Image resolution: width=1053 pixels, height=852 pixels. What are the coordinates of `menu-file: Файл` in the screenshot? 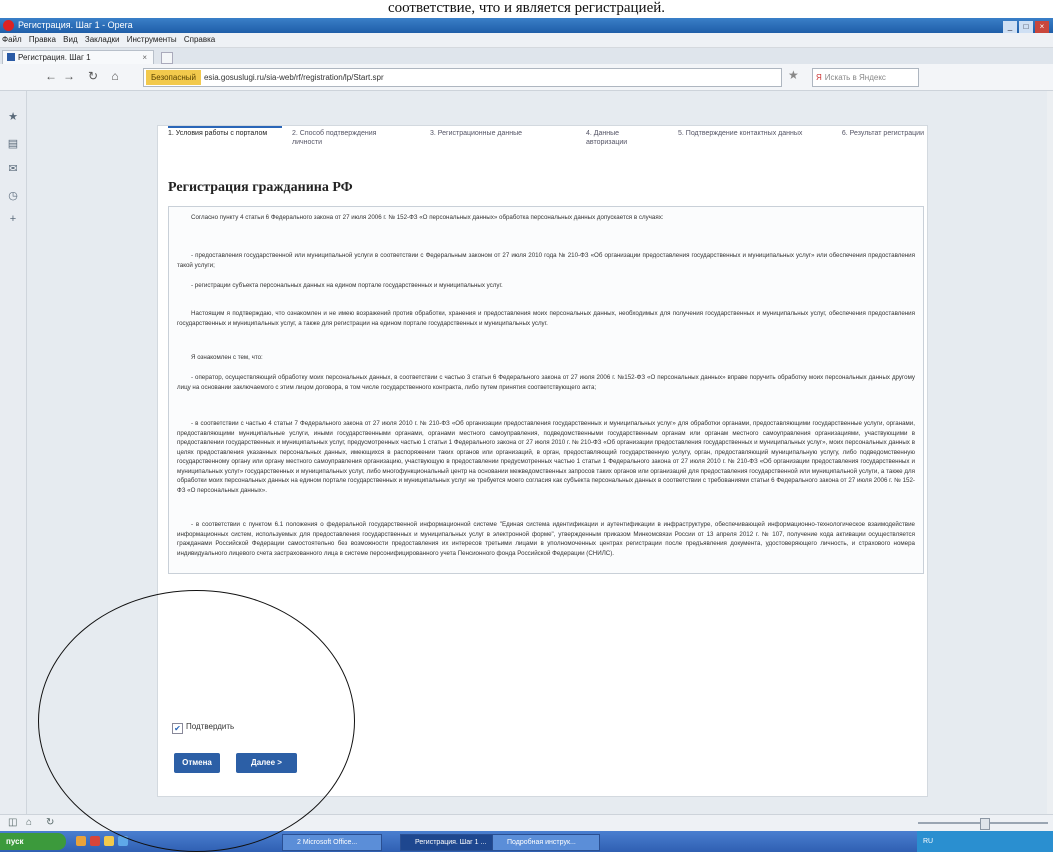 It's located at (12, 39).